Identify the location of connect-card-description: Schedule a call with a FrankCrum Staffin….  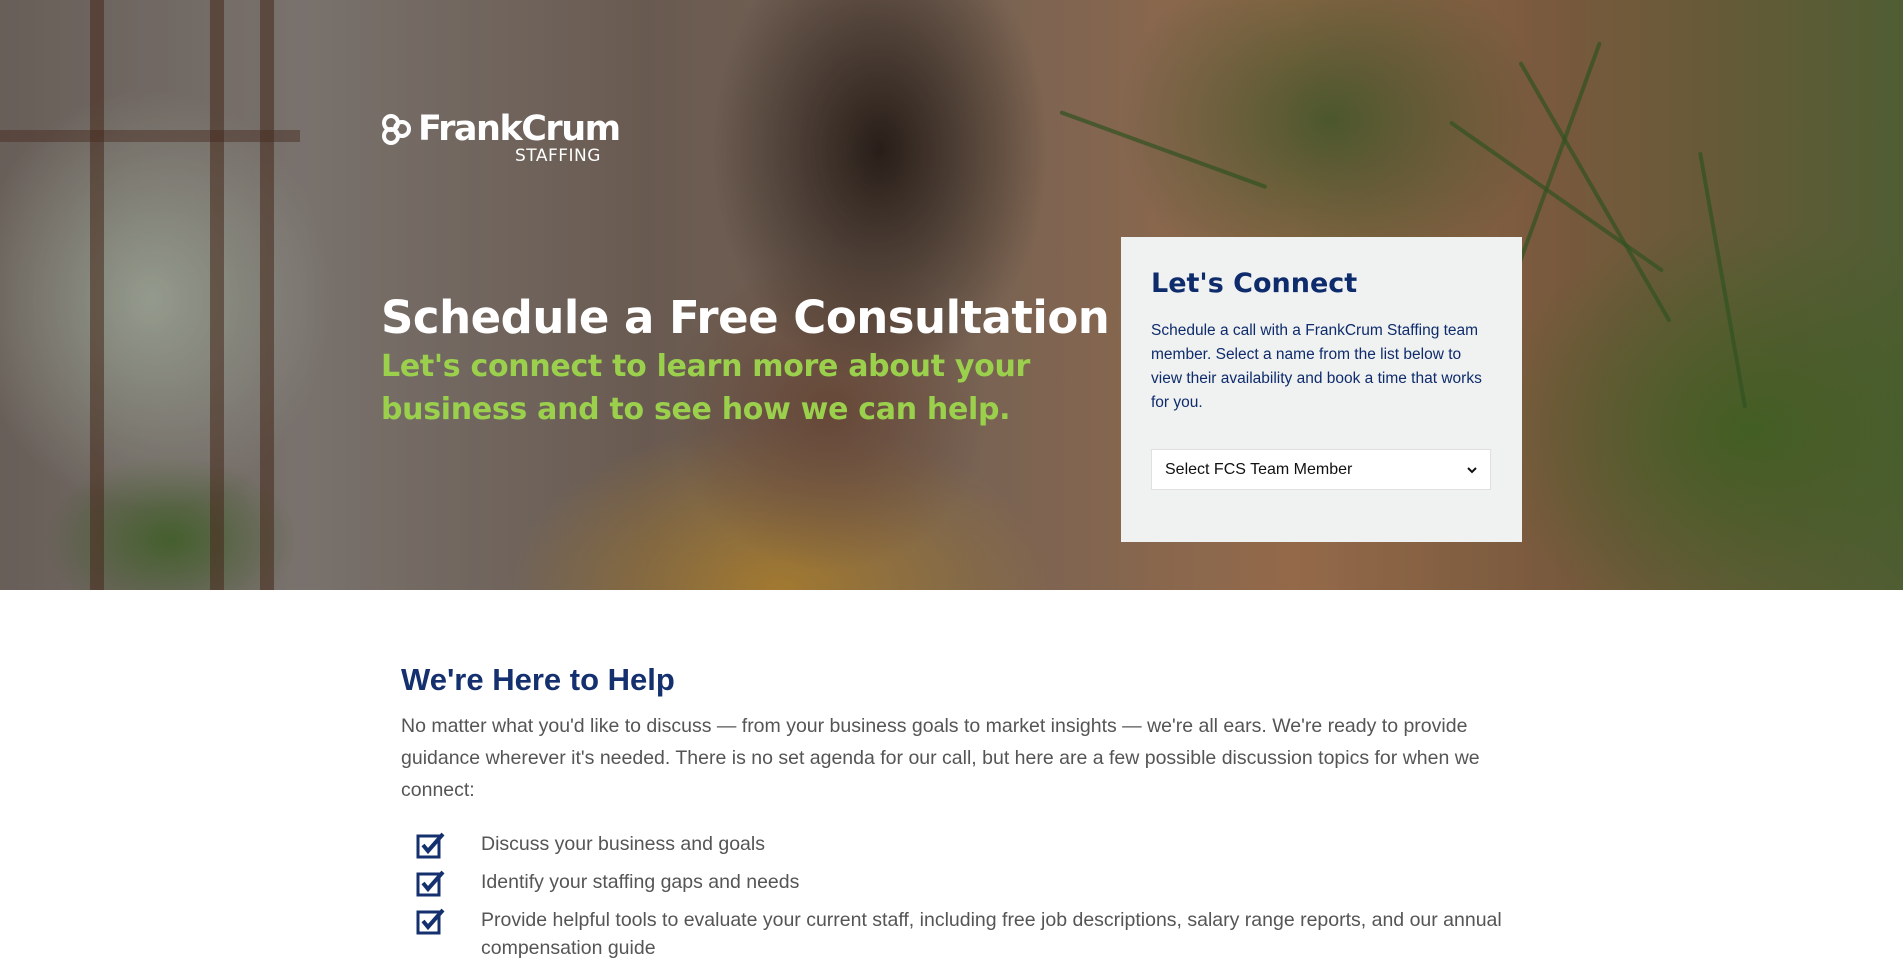
(1316, 366).